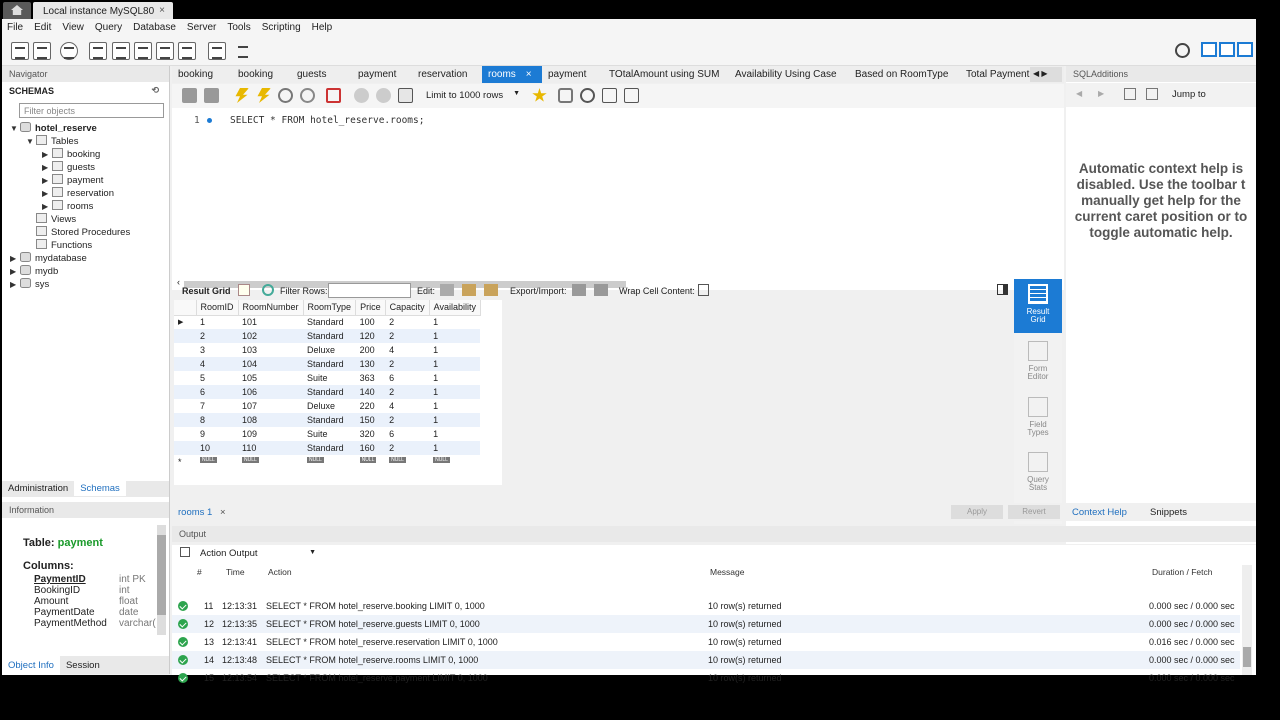 This screenshot has width=1280, height=720. What do you see at coordinates (333, 95) in the screenshot?
I see `toggle-error-icon` at bounding box center [333, 95].